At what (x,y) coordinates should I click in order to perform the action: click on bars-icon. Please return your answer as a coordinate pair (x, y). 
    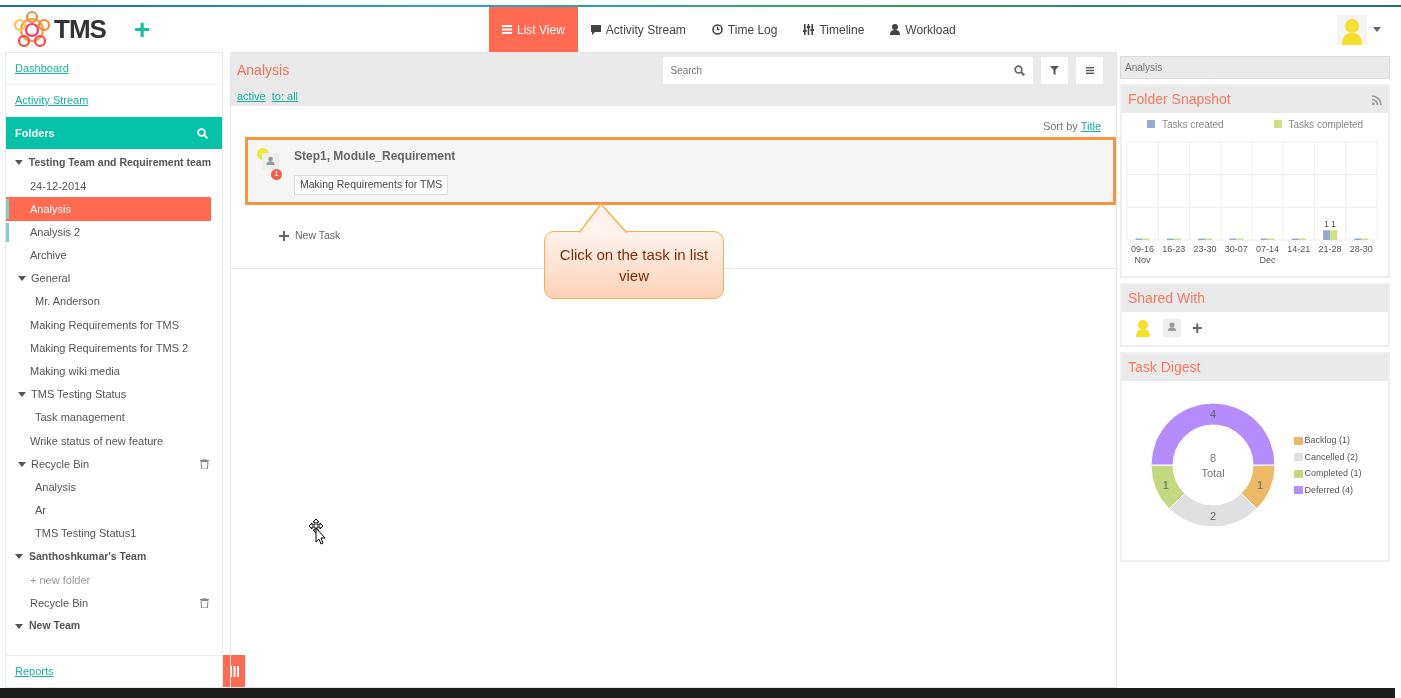
    Looking at the image, I should click on (234, 671).